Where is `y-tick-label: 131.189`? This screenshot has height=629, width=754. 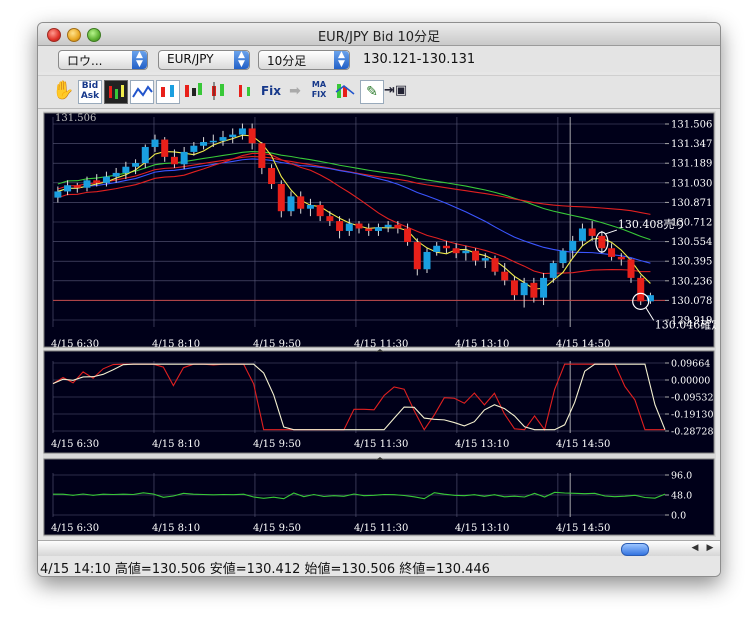
y-tick-label: 131.189 is located at coordinates (691, 164).